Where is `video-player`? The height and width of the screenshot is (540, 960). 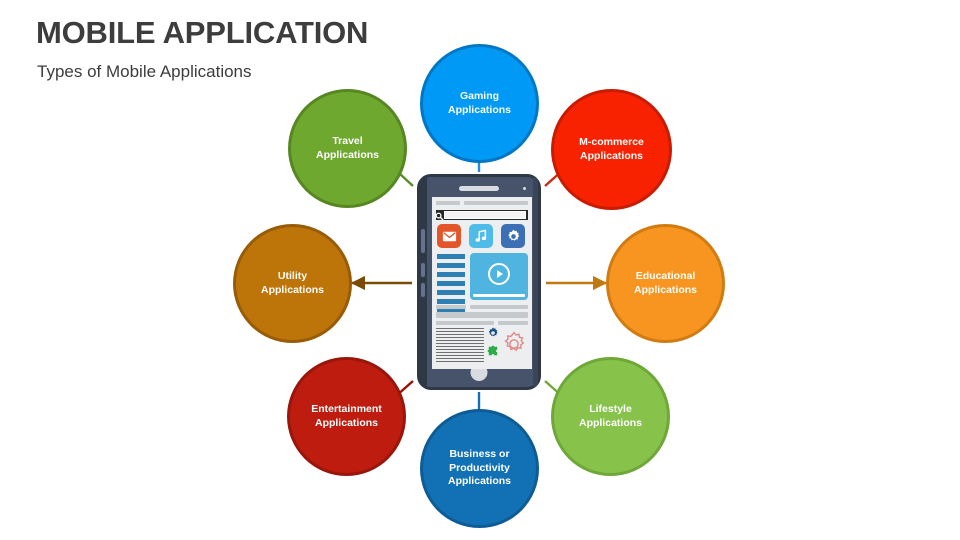
video-player is located at coordinates (499, 276).